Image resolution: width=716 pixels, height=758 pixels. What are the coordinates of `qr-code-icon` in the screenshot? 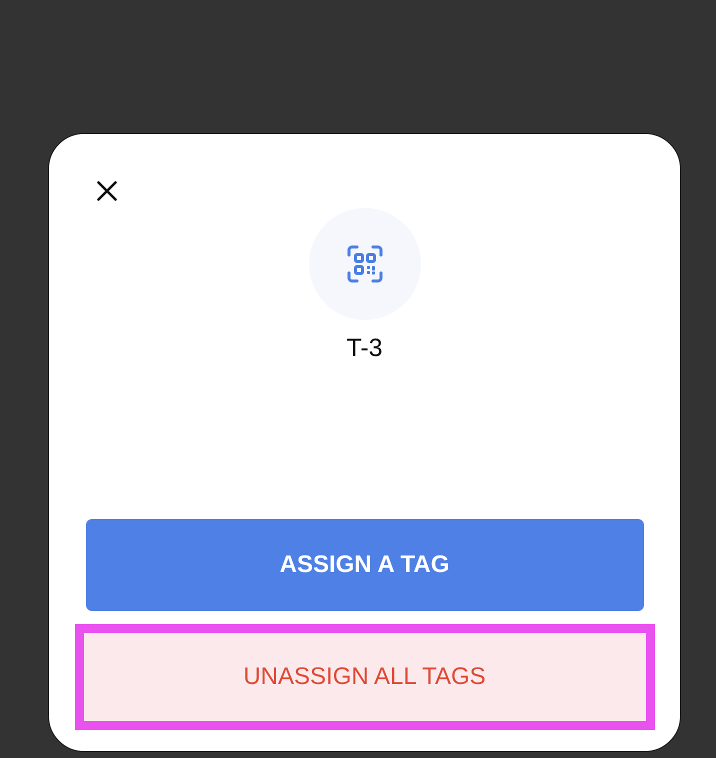 It's located at (364, 264).